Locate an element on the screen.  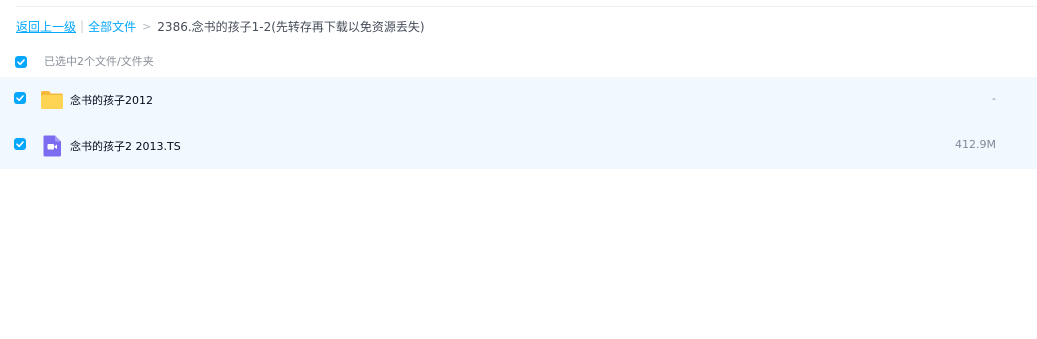
folder-icon is located at coordinates (52, 100).